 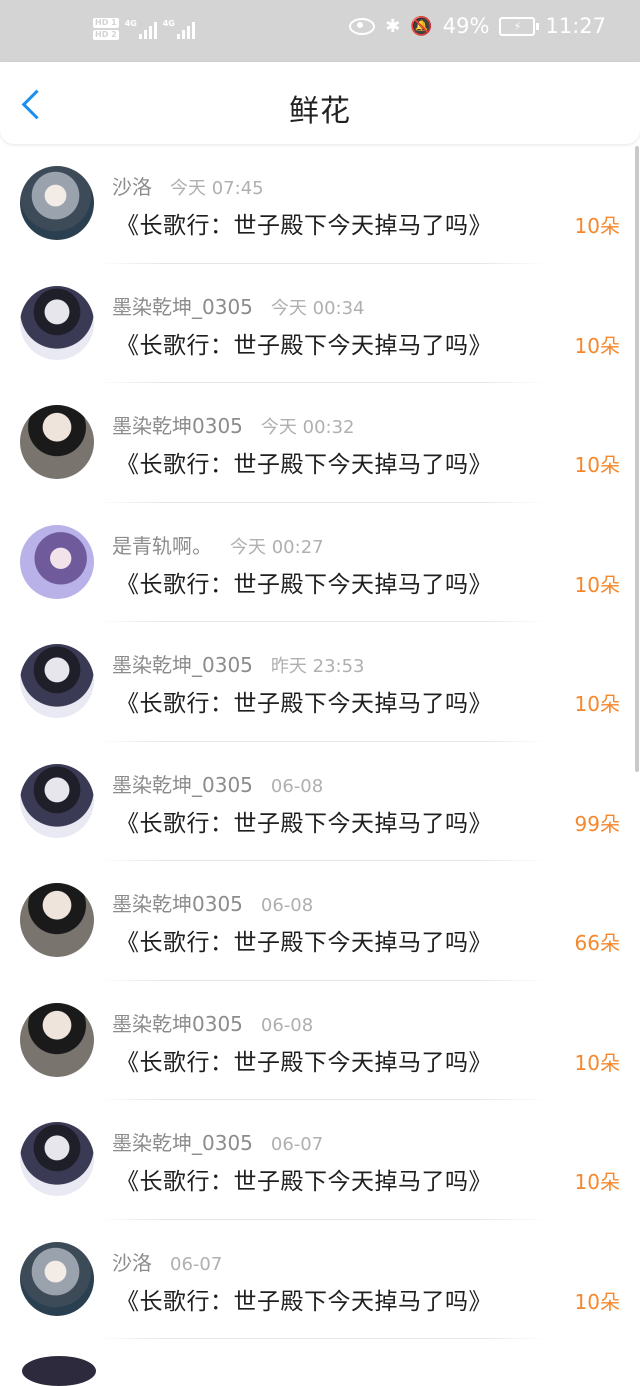 I want to click on item-meta: 墨染乾坤_0305 06-07, so click(x=217, y=1141).